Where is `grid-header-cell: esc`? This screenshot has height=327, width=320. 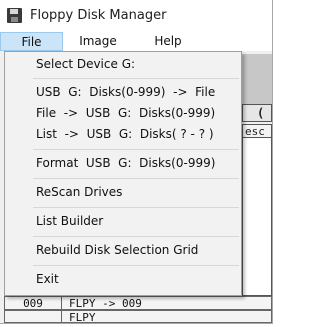
grid-header-cell: esc is located at coordinates (257, 131).